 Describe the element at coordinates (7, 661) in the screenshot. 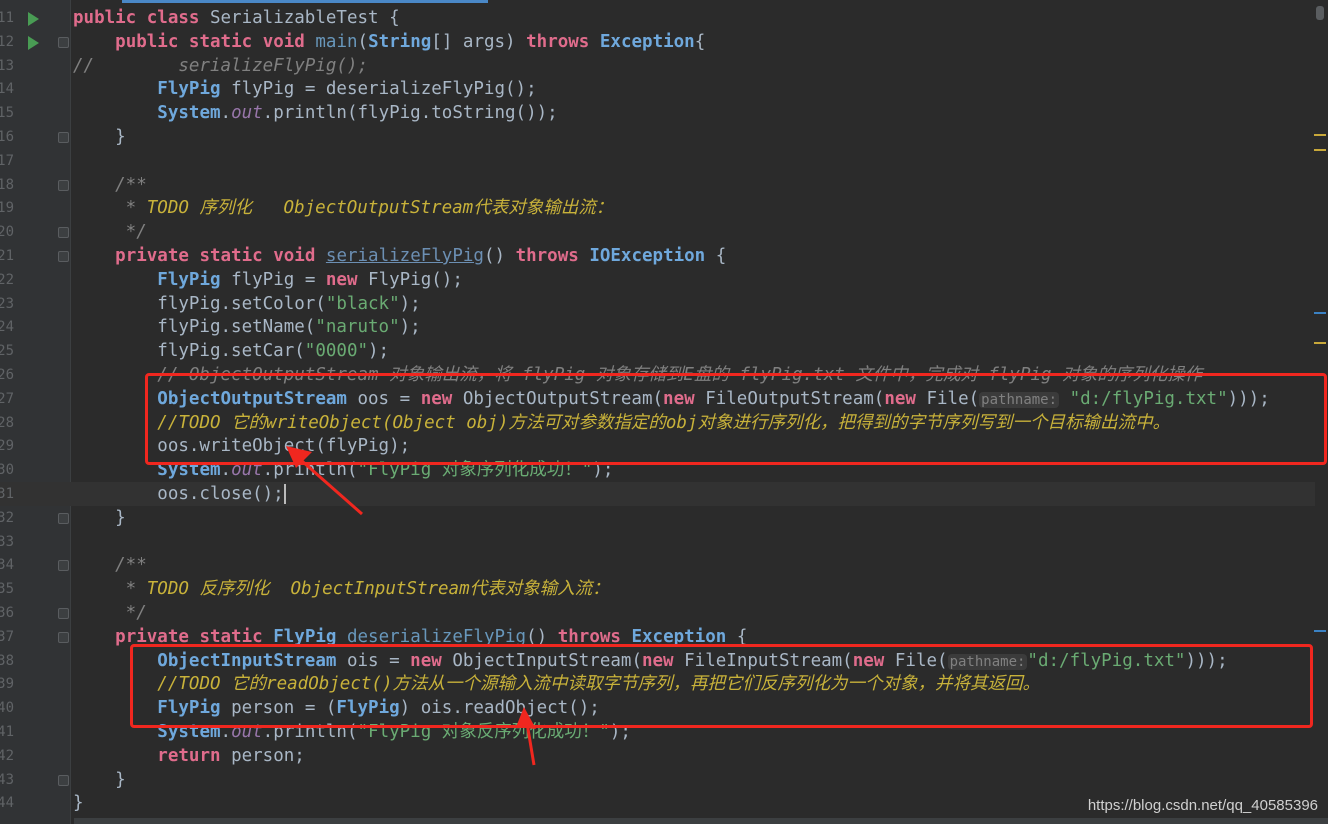

I see `line-number: 38` at that location.